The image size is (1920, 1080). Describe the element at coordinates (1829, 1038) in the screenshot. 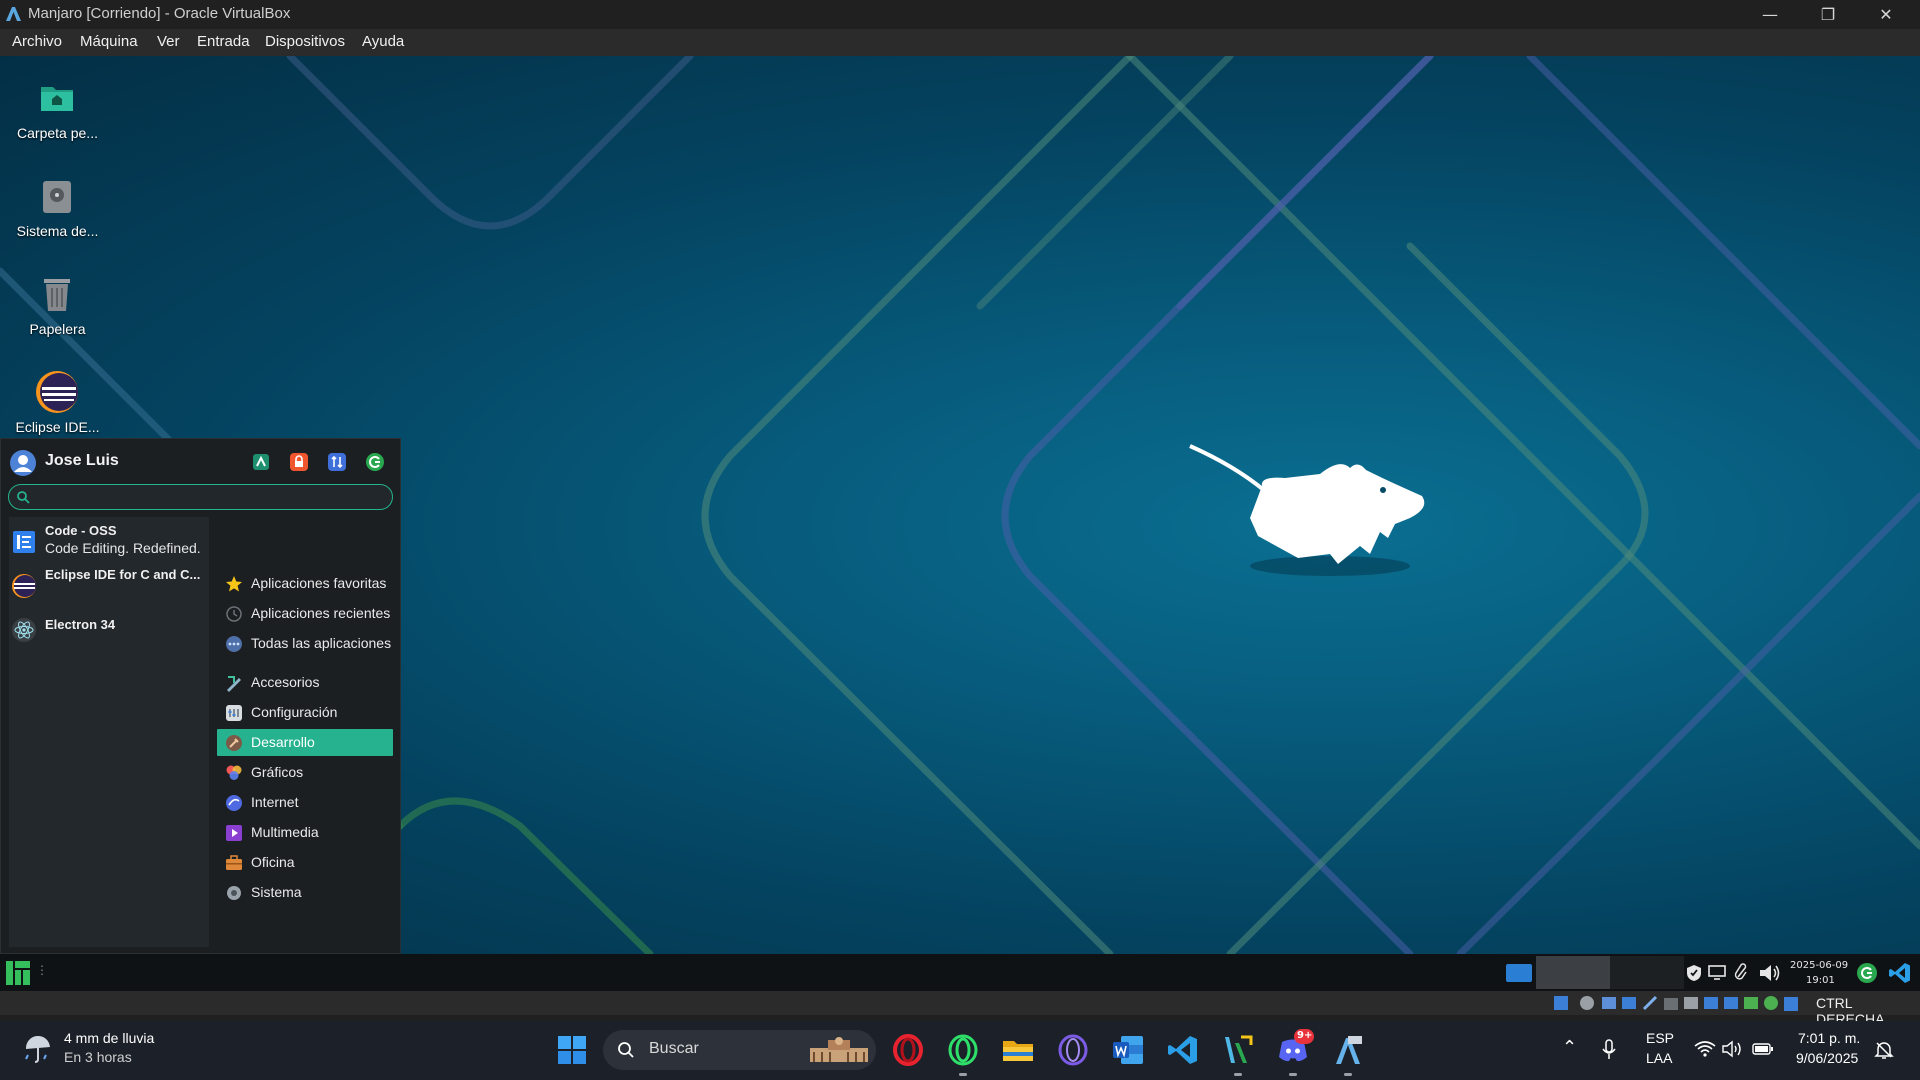

I see `taskbar-time: 7:01 p. m.` at that location.